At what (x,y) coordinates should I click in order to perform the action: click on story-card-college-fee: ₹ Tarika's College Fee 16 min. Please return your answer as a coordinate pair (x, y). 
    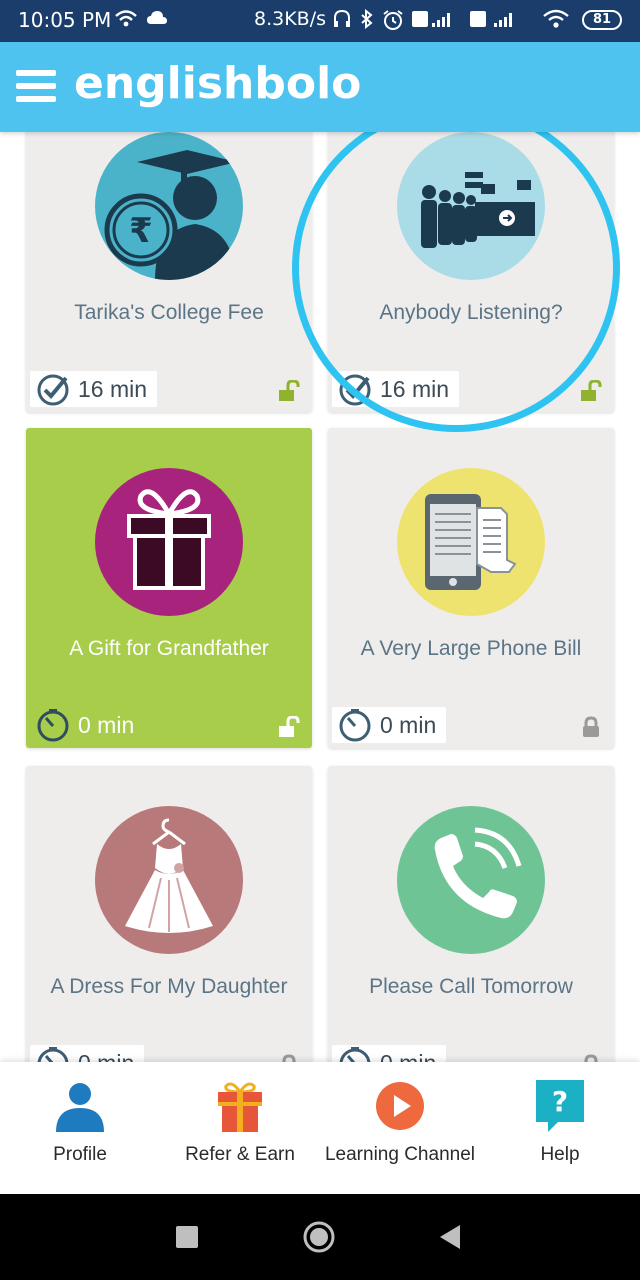
    Looking at the image, I should click on (169, 272).